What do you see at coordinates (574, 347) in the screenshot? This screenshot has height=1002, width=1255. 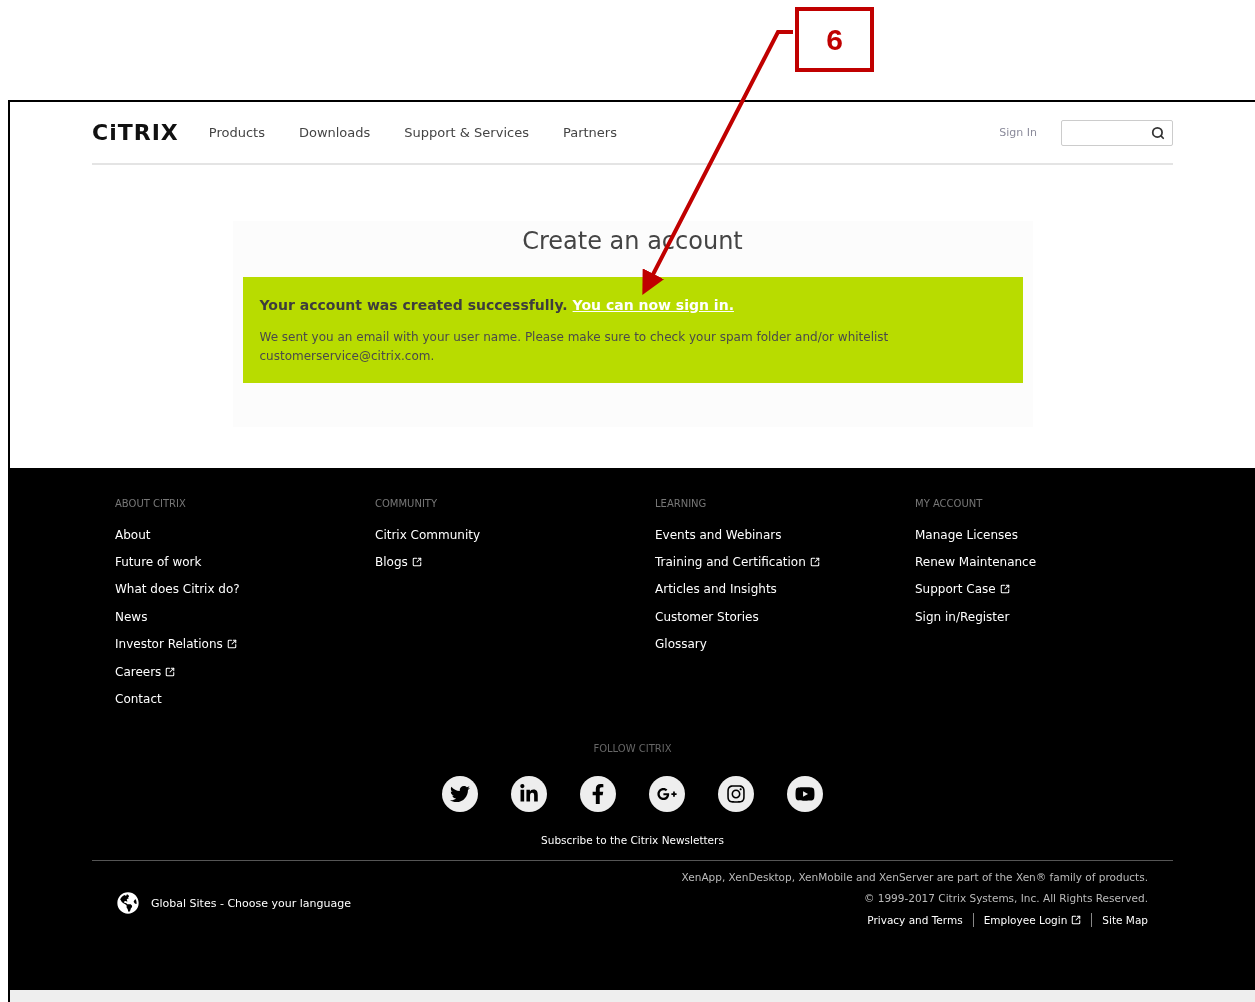 I see `message-text: We sent you an email with your user name. Please make sure to check your spam folder and/or whitelist customerservice@citrix.com.` at bounding box center [574, 347].